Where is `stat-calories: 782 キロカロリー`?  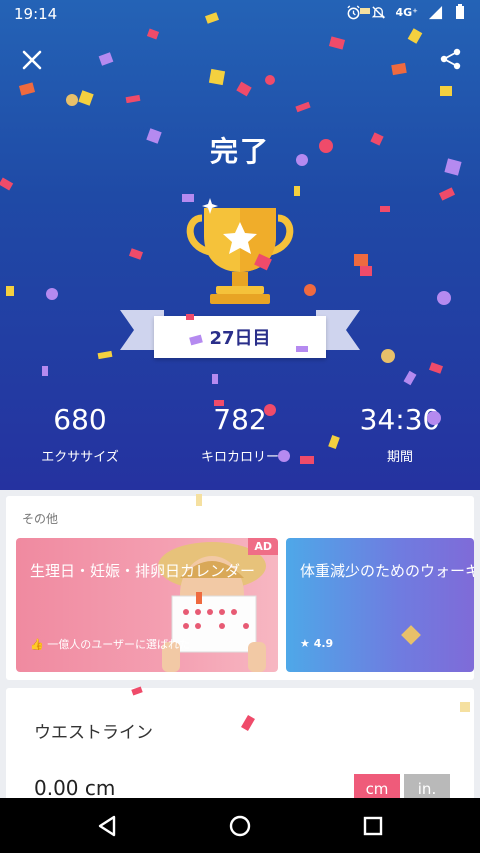 stat-calories: 782 キロカロリー is located at coordinates (240, 432).